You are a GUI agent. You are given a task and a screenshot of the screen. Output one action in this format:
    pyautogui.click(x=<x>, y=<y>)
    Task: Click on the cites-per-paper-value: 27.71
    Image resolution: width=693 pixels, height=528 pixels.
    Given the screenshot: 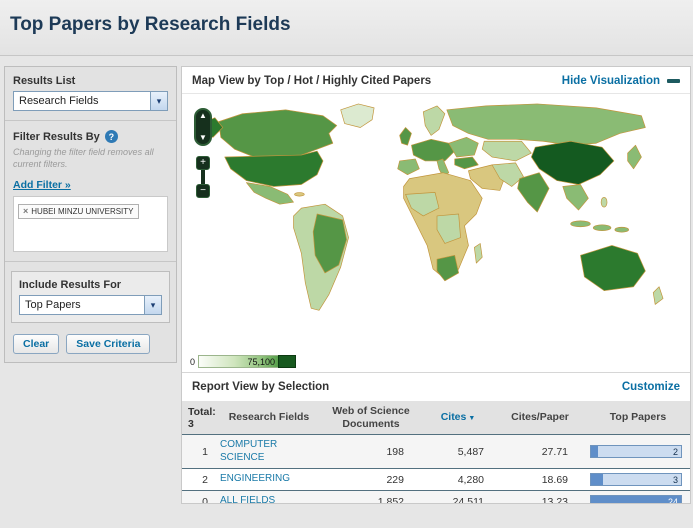 What is the action you would take?
    pyautogui.click(x=554, y=451)
    